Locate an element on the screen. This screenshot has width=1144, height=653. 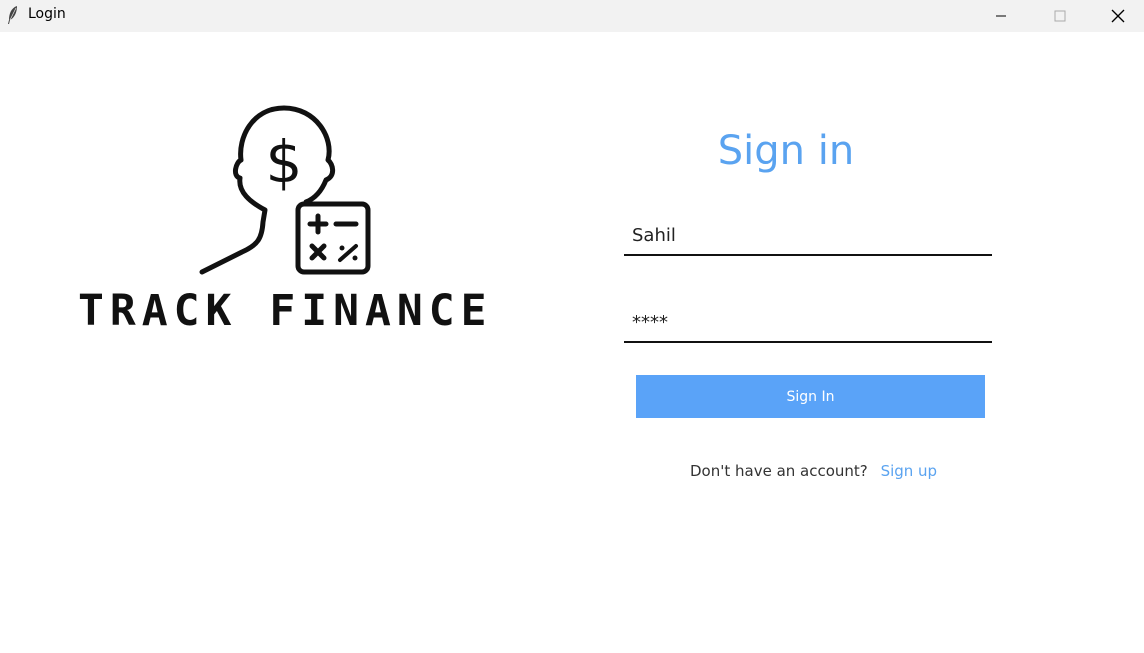
username-field is located at coordinates (808, 236).